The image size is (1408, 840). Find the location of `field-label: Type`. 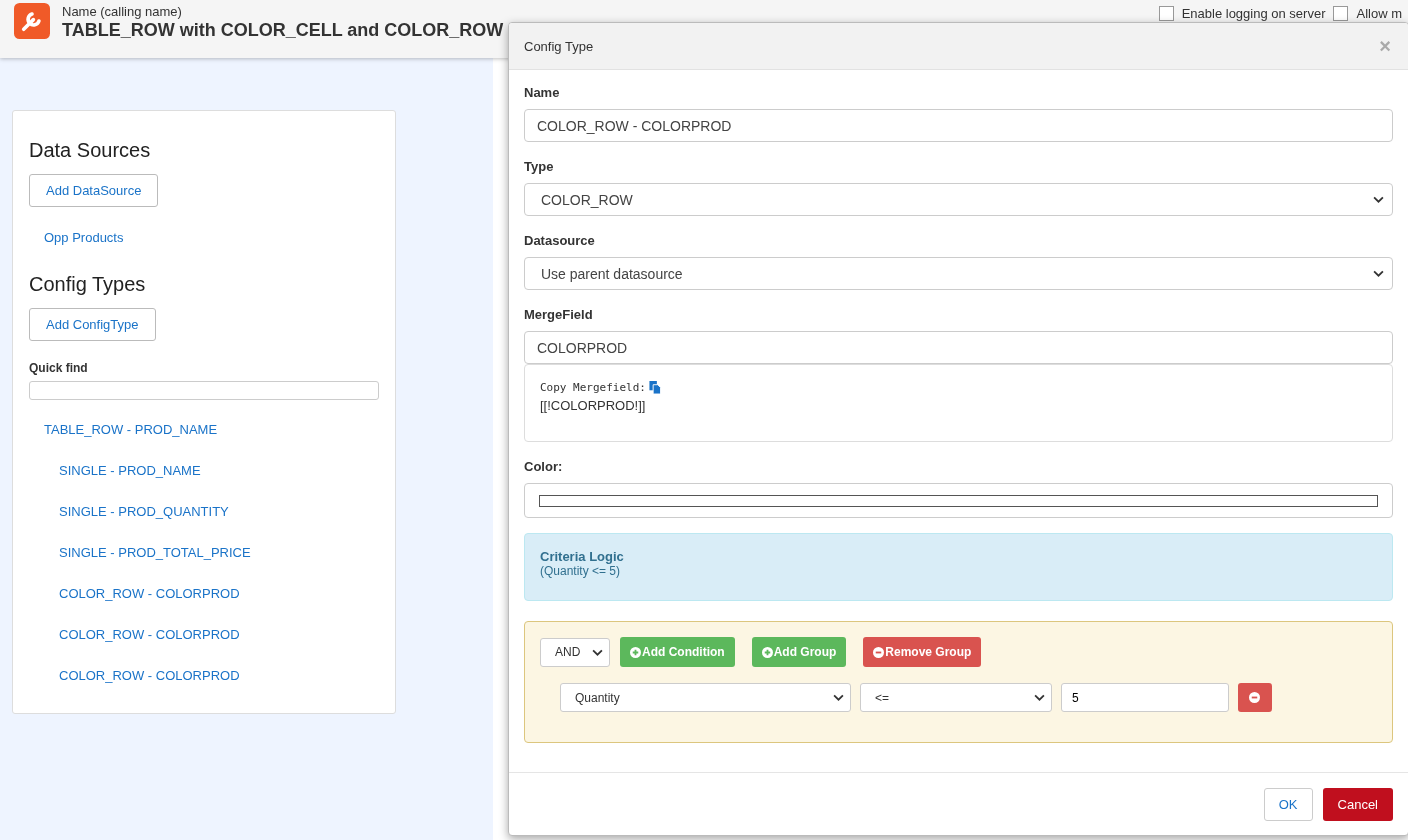

field-label: Type is located at coordinates (539, 166).